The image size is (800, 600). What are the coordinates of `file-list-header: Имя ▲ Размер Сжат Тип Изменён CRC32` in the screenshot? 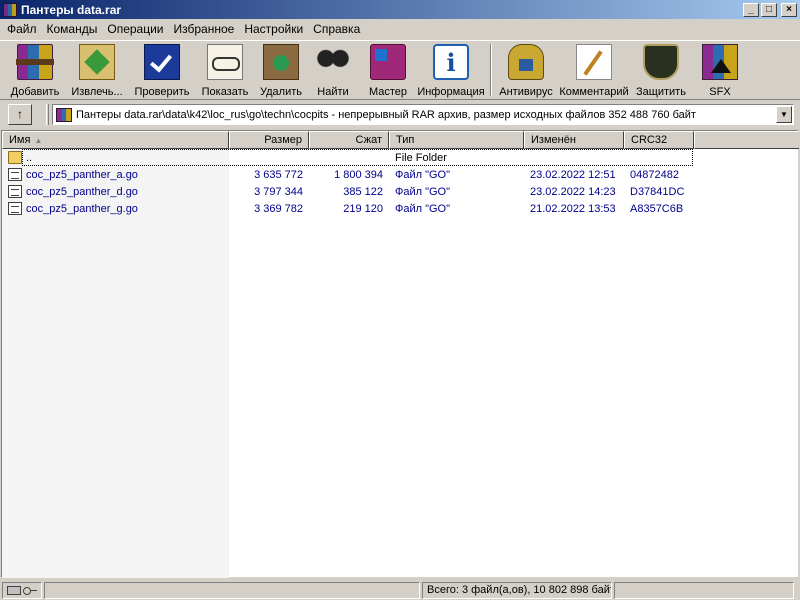 It's located at (400, 140).